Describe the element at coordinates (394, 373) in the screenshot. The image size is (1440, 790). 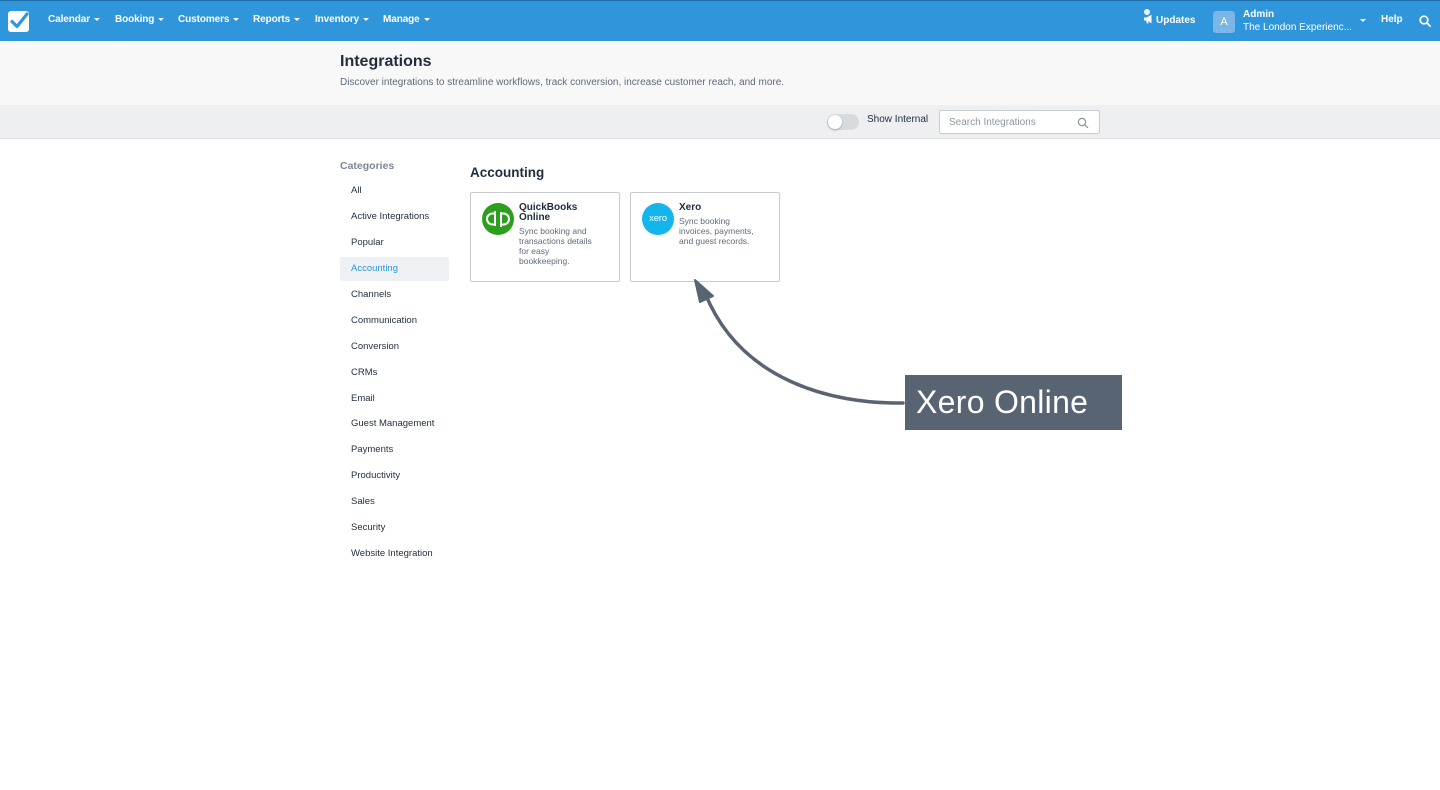
I see `category-crms: CRMs` at that location.